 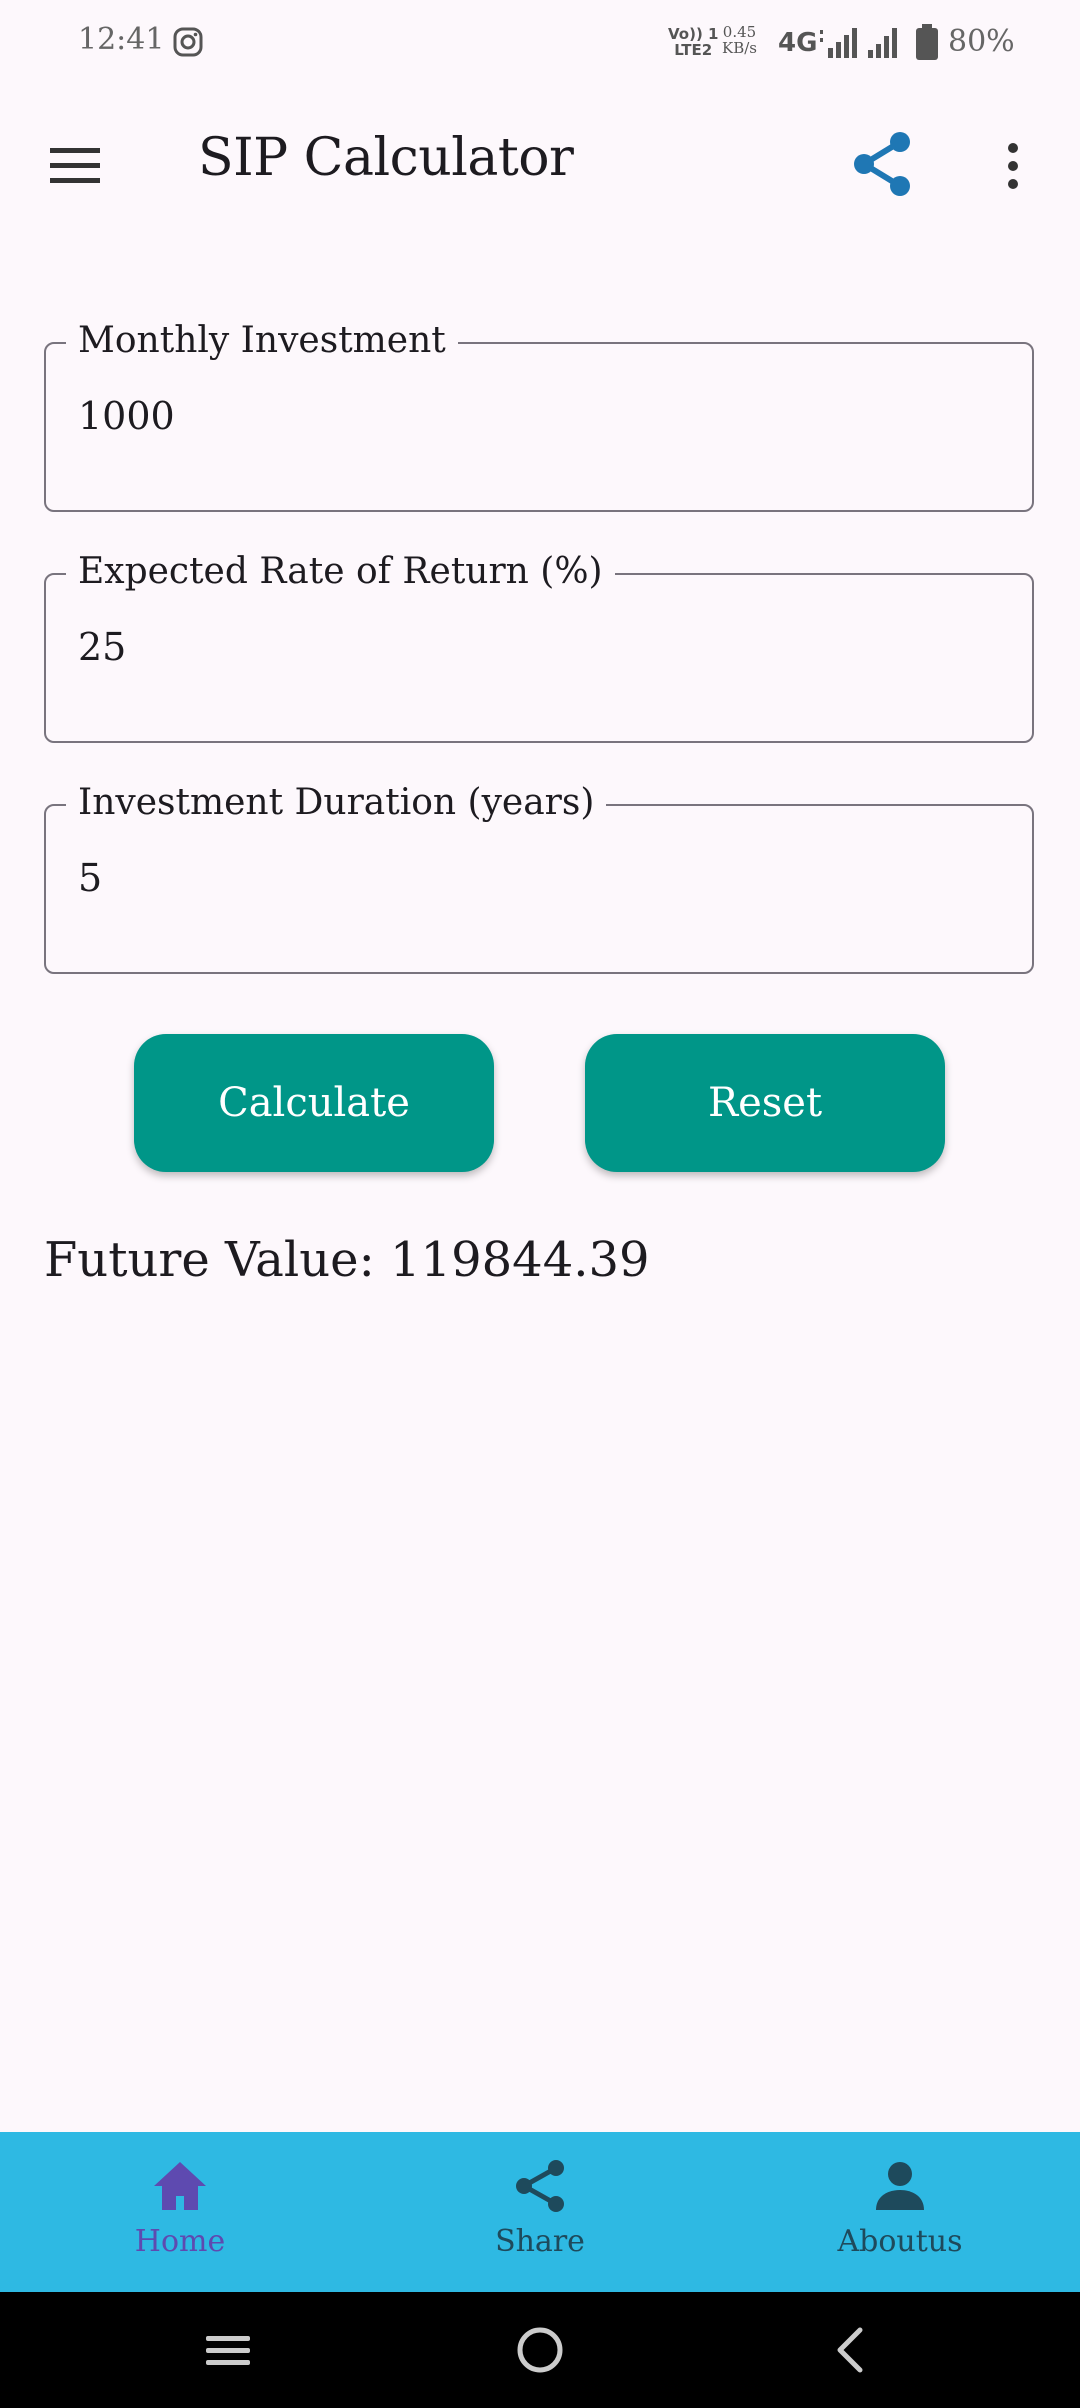 I want to click on bottom-navigation: Home Share Aboutus, so click(x=540, y=2212).